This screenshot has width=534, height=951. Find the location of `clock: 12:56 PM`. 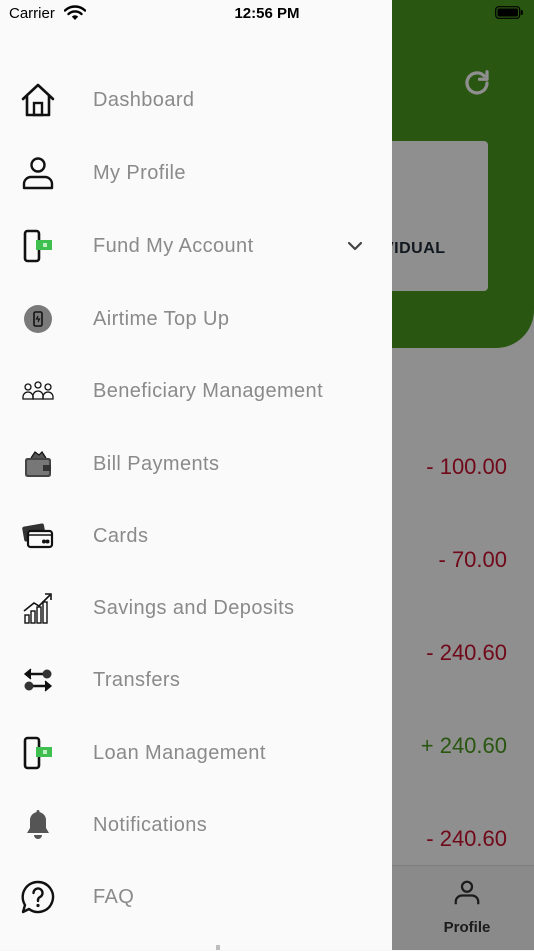

clock: 12:56 PM is located at coordinates (267, 13).